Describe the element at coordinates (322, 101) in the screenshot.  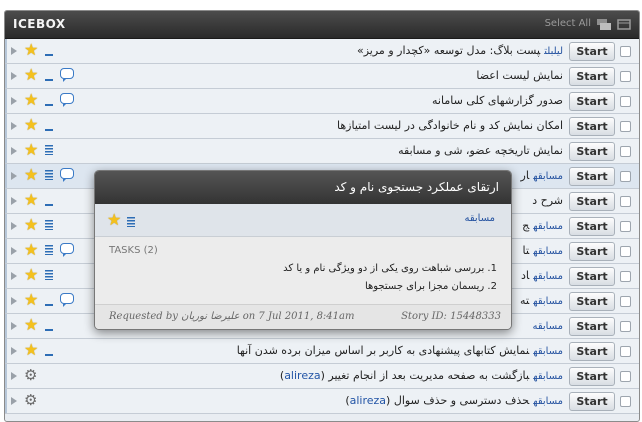
I see `story-row: ★ صدور گزارشهای کلی سامانه Start` at that location.